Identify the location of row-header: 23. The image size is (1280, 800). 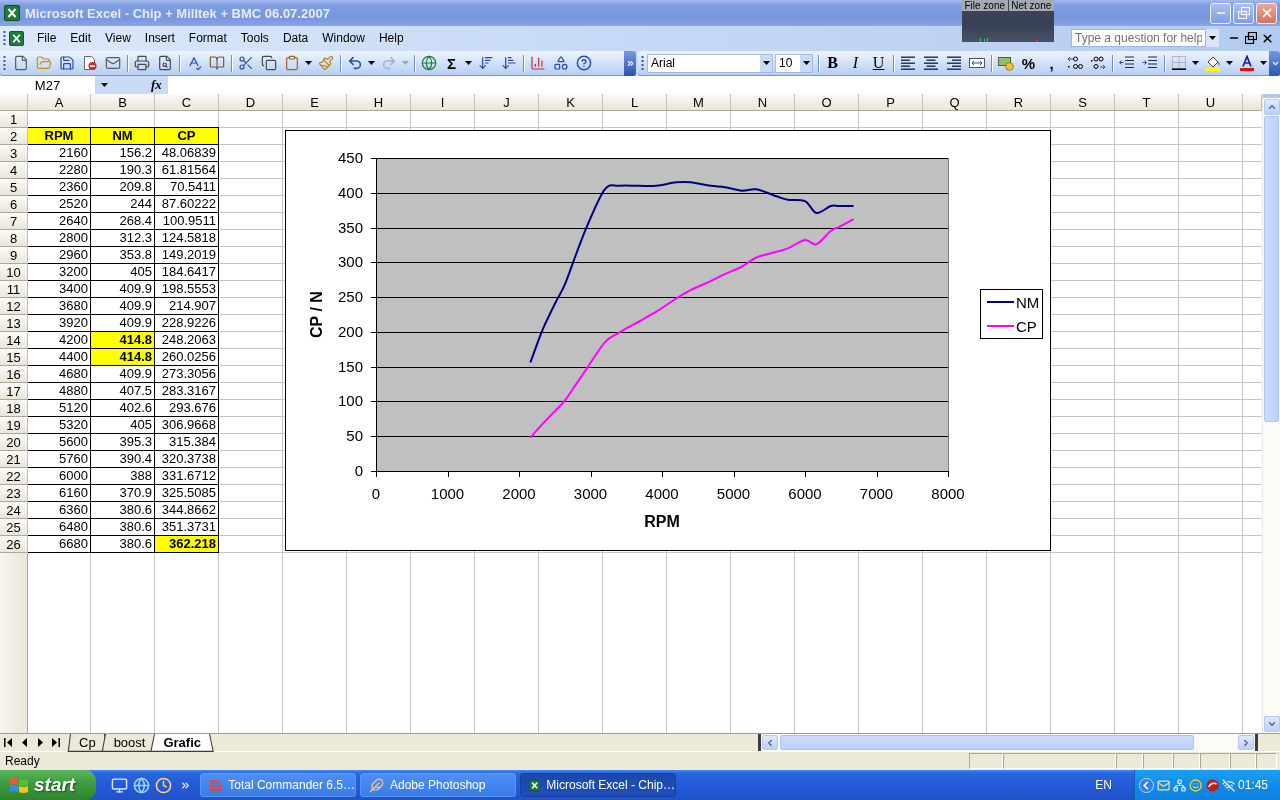
(14, 493).